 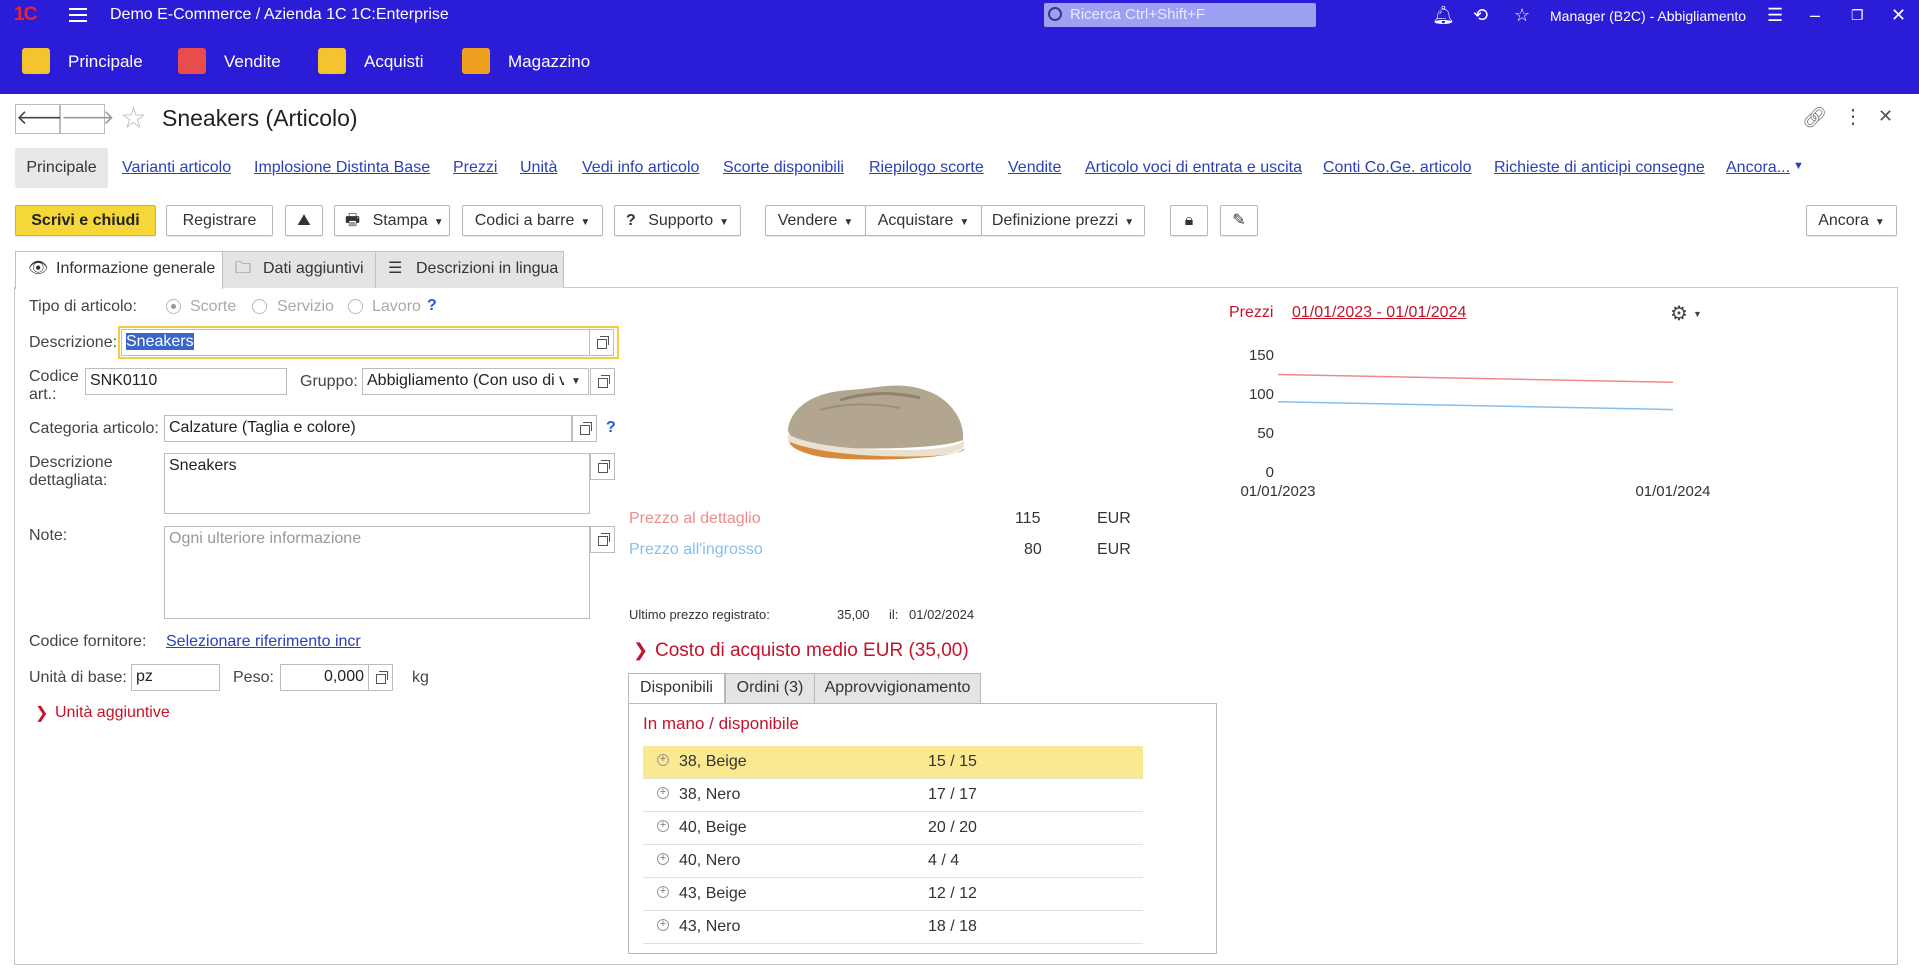 I want to click on truck-icon, so click(x=332, y=61).